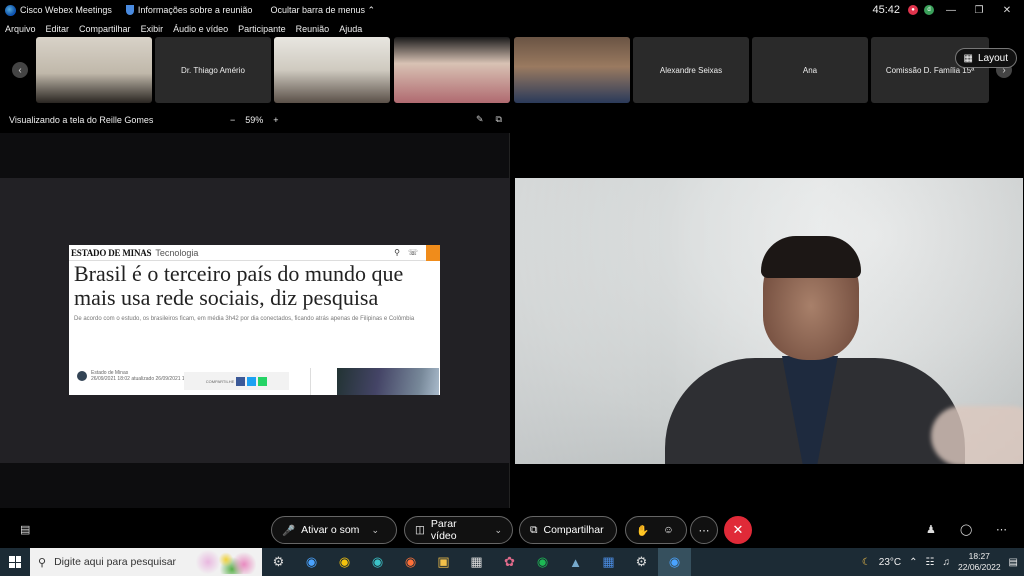  What do you see at coordinates (105, 29) in the screenshot?
I see `menu-compartilhar: Compartilhar` at bounding box center [105, 29].